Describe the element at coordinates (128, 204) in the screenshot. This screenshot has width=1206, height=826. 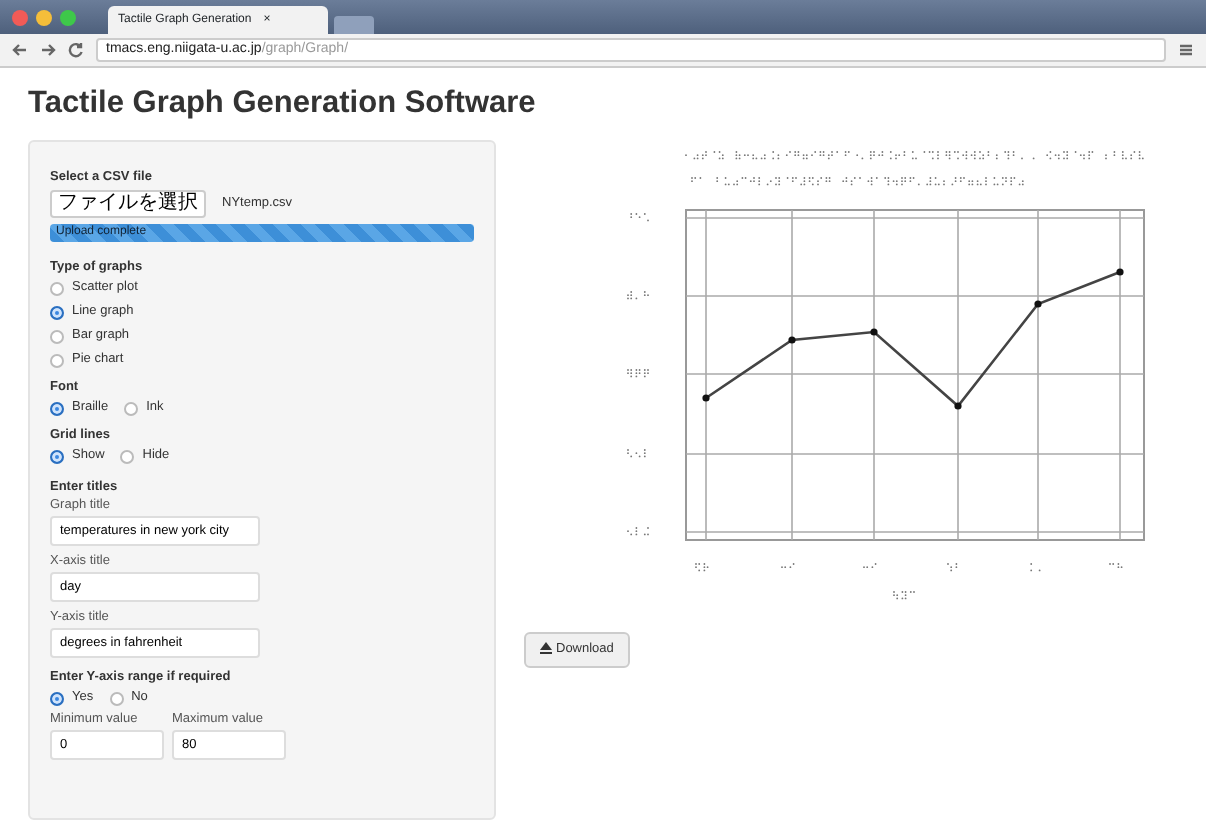
I see `choose-file-button: ファイルを選択` at that location.